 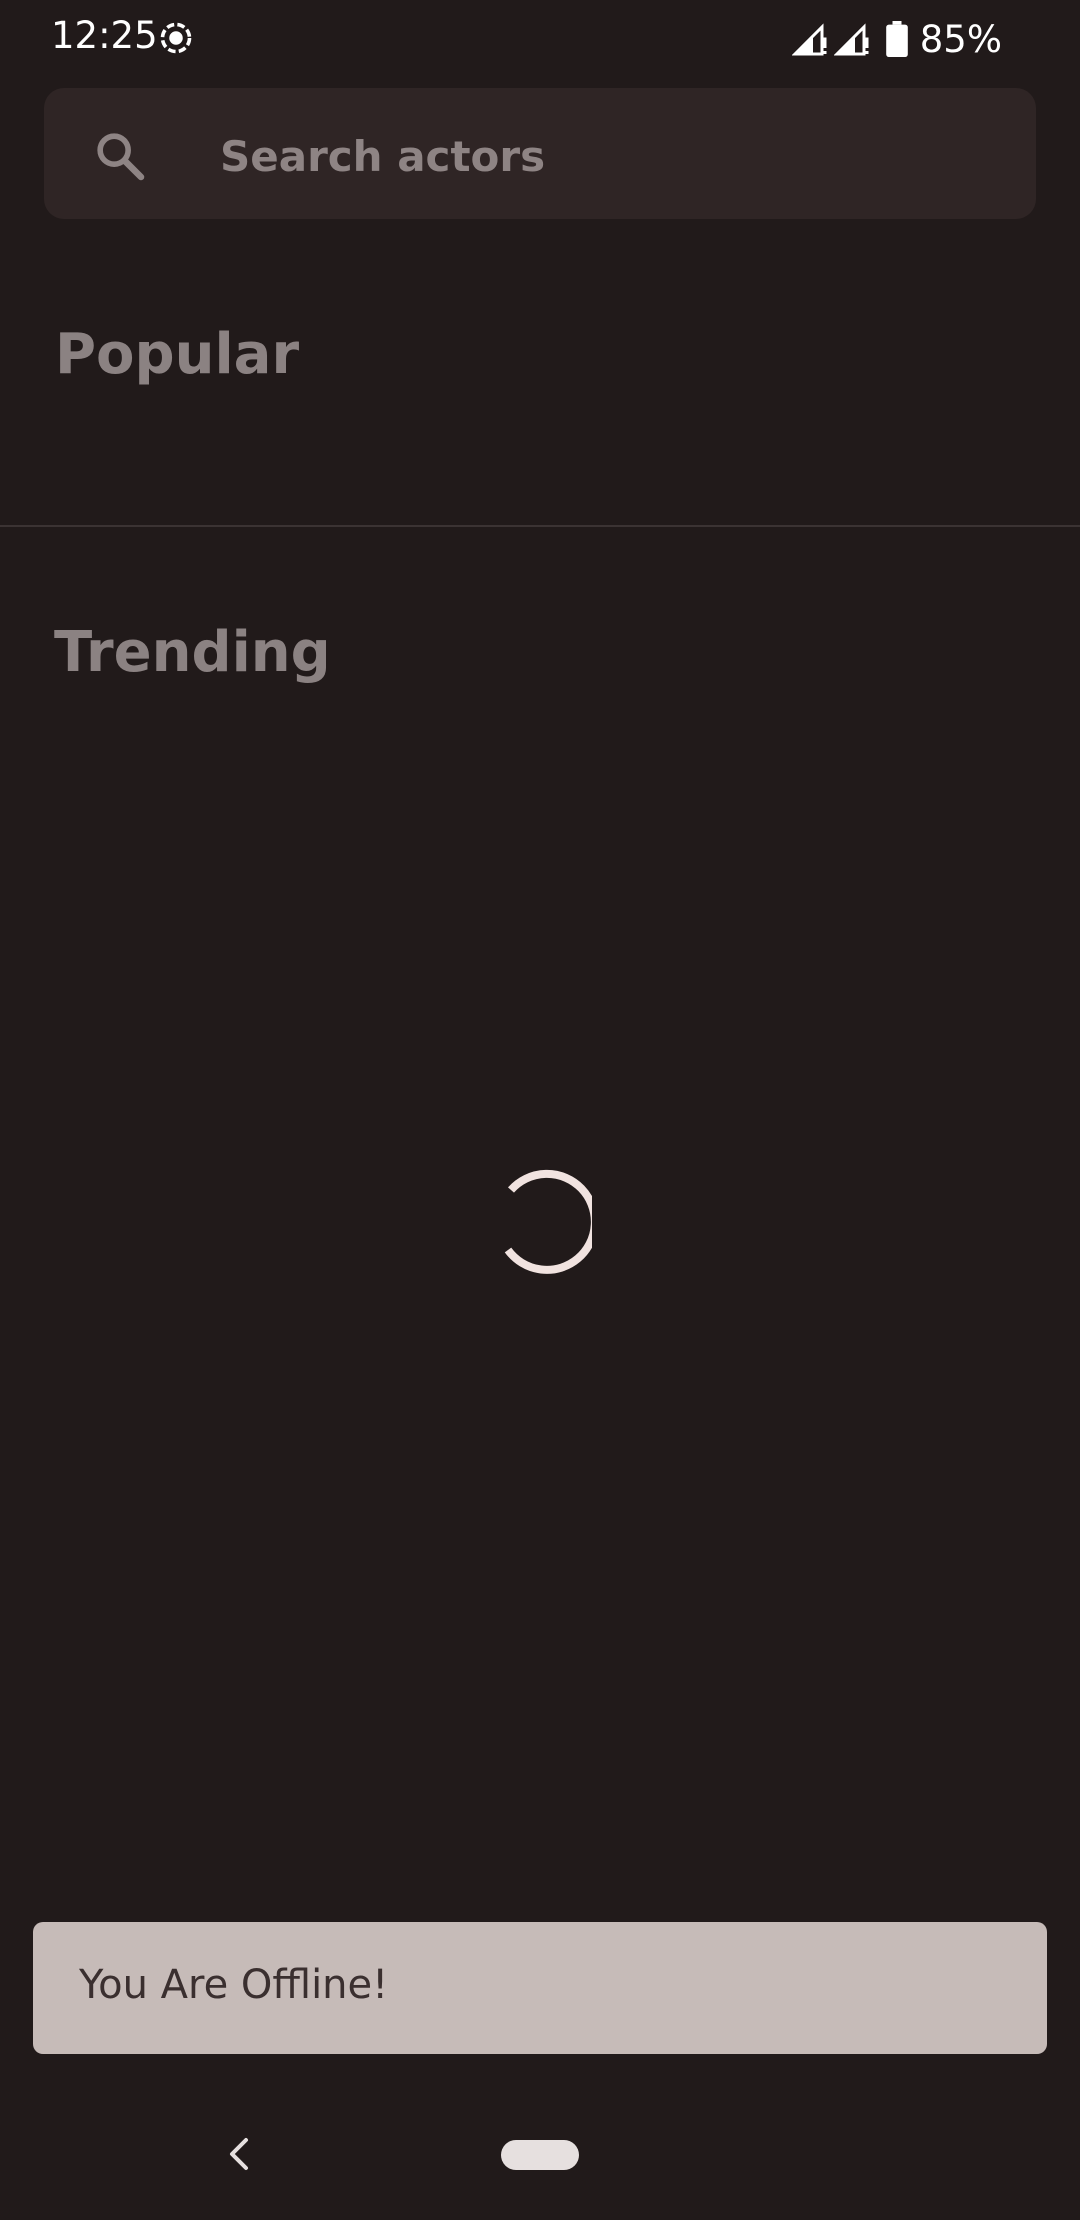 What do you see at coordinates (960, 39) in the screenshot?
I see `battery-percentage: 85%` at bounding box center [960, 39].